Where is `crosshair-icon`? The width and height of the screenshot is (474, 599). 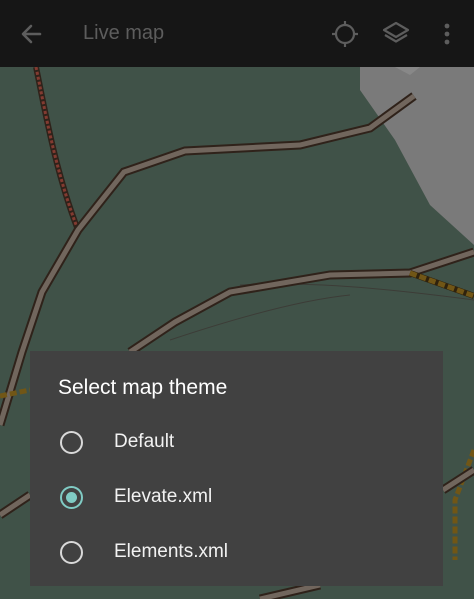 crosshair-icon is located at coordinates (345, 34).